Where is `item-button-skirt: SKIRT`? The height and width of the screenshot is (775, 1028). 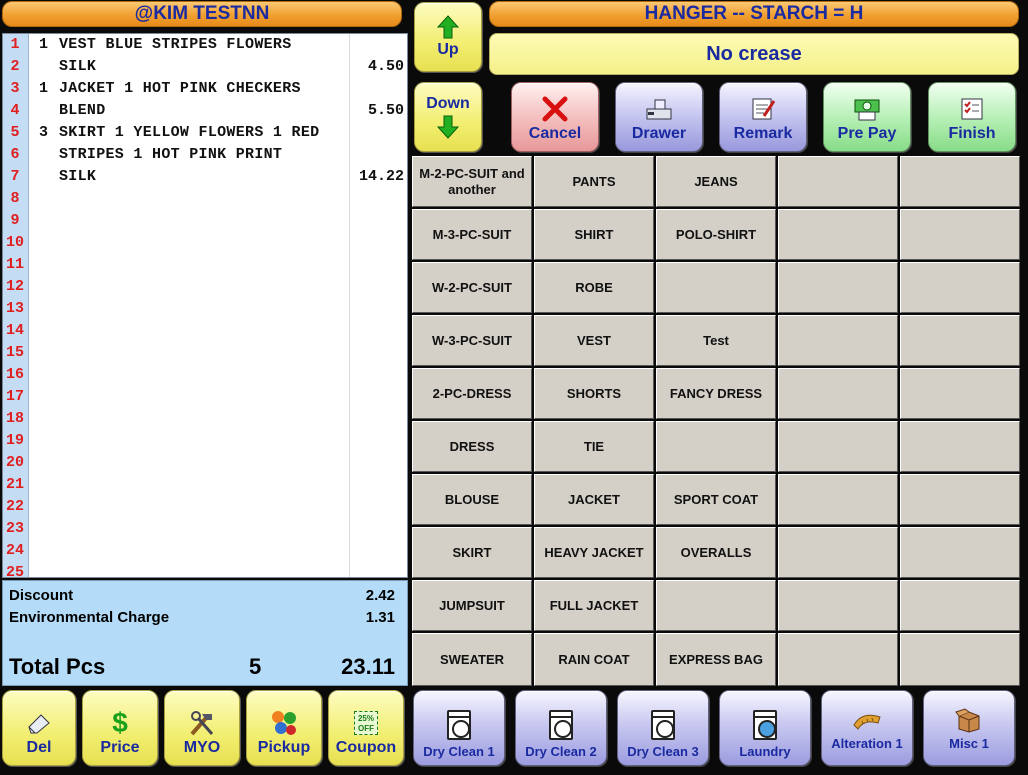 item-button-skirt: SKIRT is located at coordinates (472, 552).